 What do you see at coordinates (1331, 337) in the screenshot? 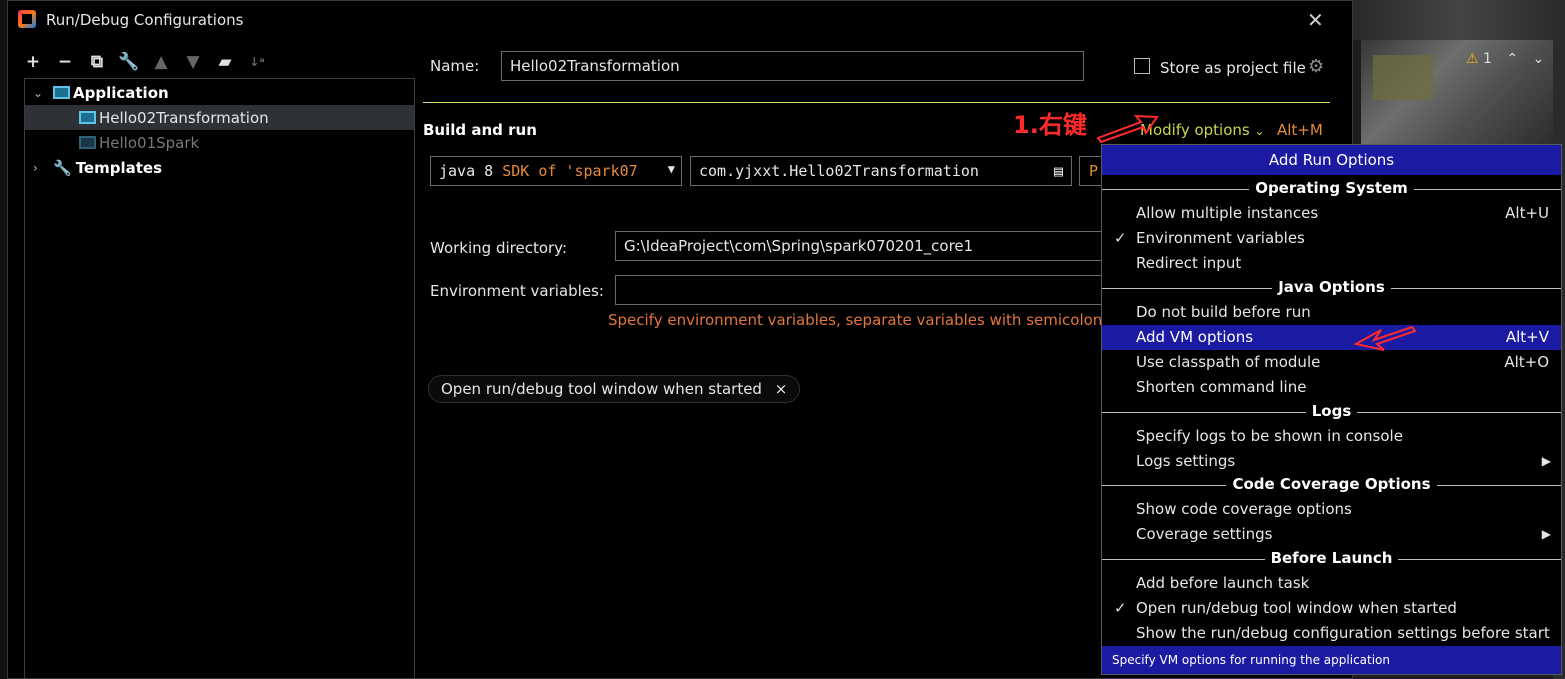
I see `menu-item-highlighted: Add VM options Alt+V` at bounding box center [1331, 337].